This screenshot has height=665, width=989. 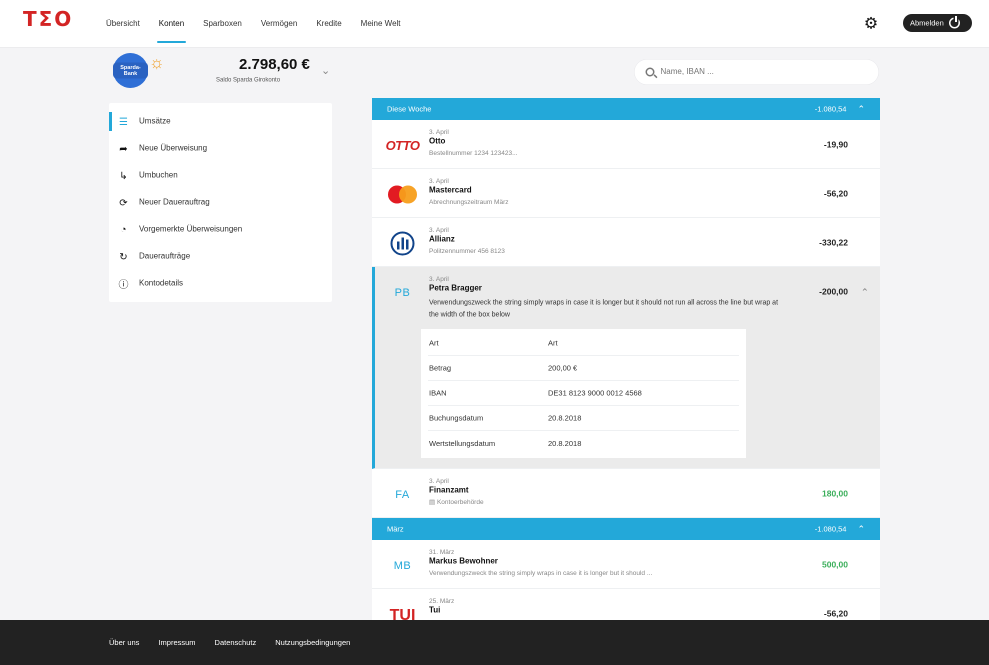 I want to click on account-balance: 2.798,60 €, so click(x=274, y=64).